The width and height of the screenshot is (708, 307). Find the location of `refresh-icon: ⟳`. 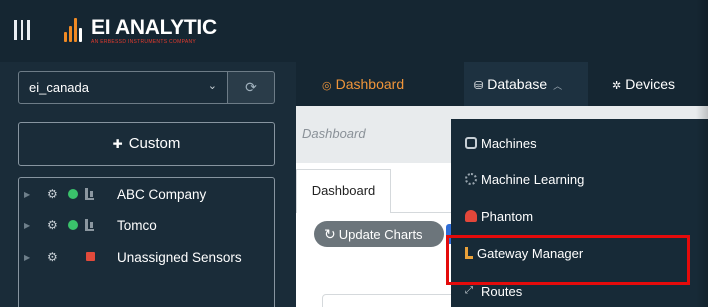

refresh-icon: ⟳ is located at coordinates (251, 87).